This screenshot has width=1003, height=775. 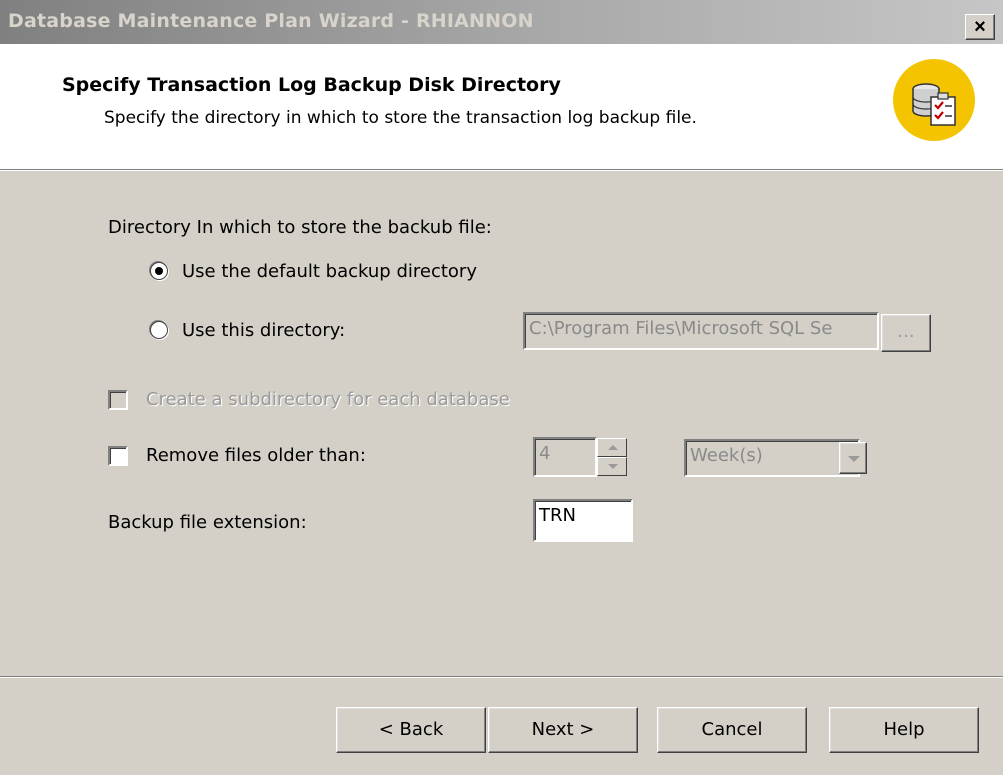 I want to click on arrow-down-icon, so click(x=613, y=466).